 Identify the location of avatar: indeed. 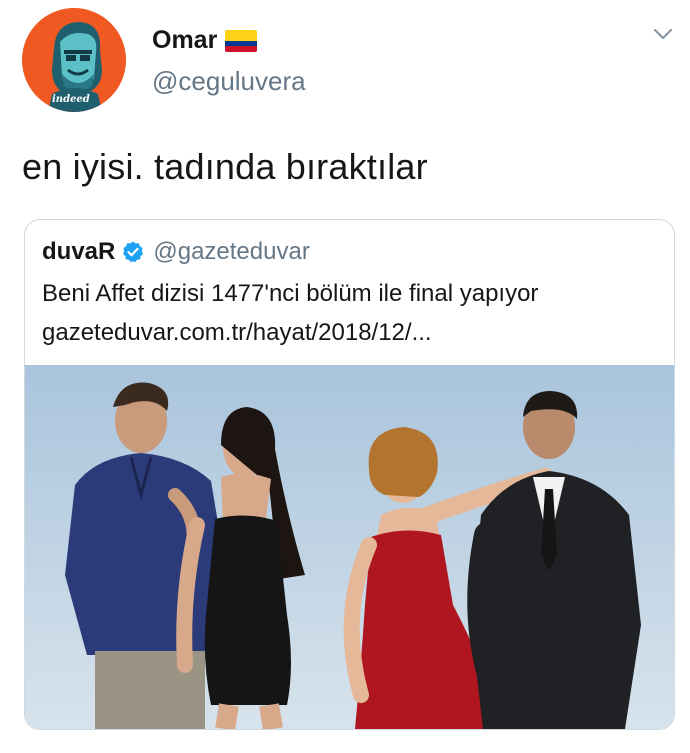
(74, 60).